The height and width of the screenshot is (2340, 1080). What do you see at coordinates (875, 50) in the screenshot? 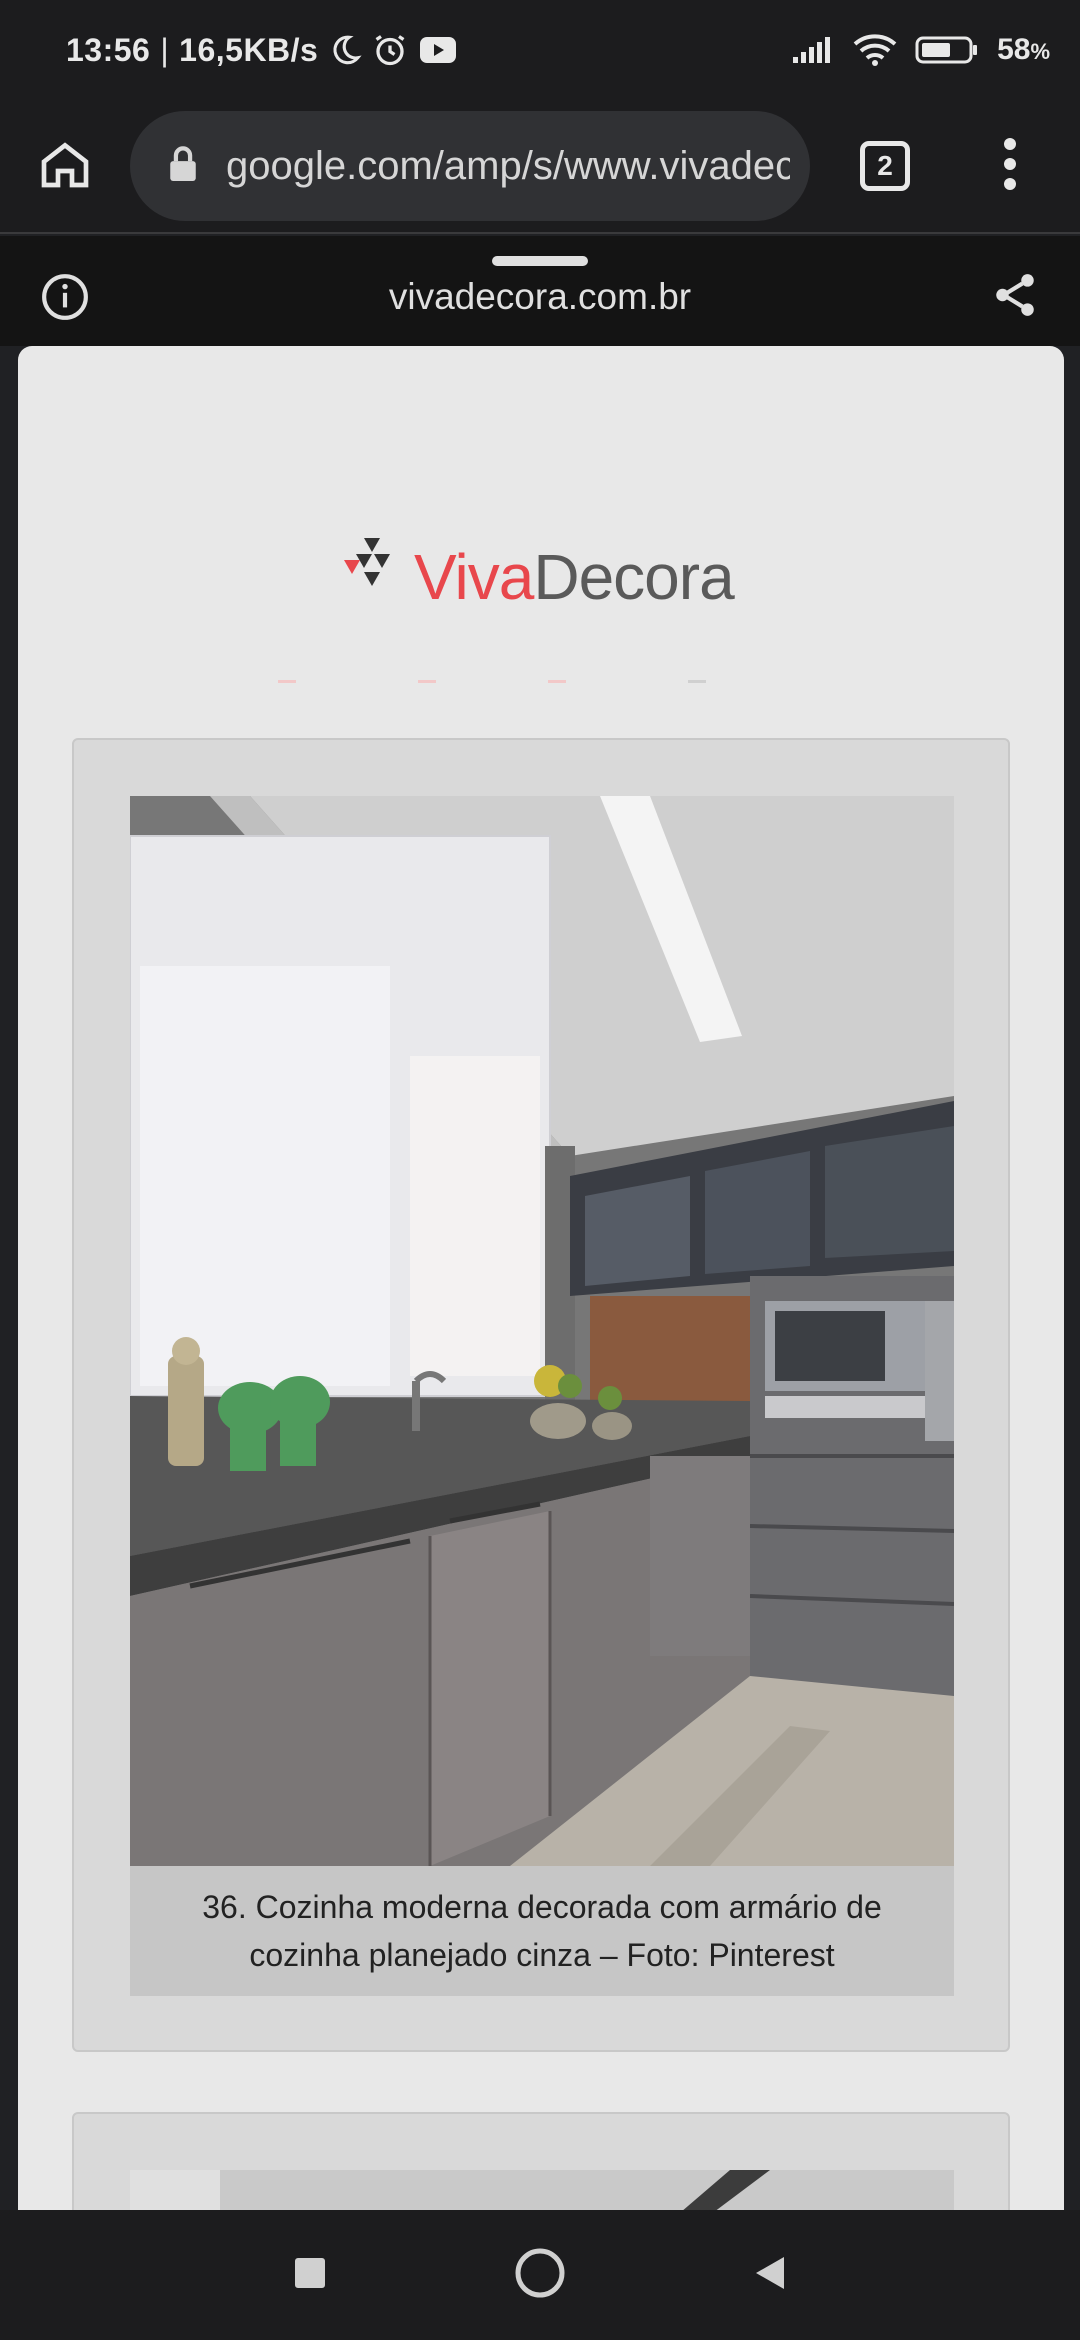
I see `wifi-icon` at bounding box center [875, 50].